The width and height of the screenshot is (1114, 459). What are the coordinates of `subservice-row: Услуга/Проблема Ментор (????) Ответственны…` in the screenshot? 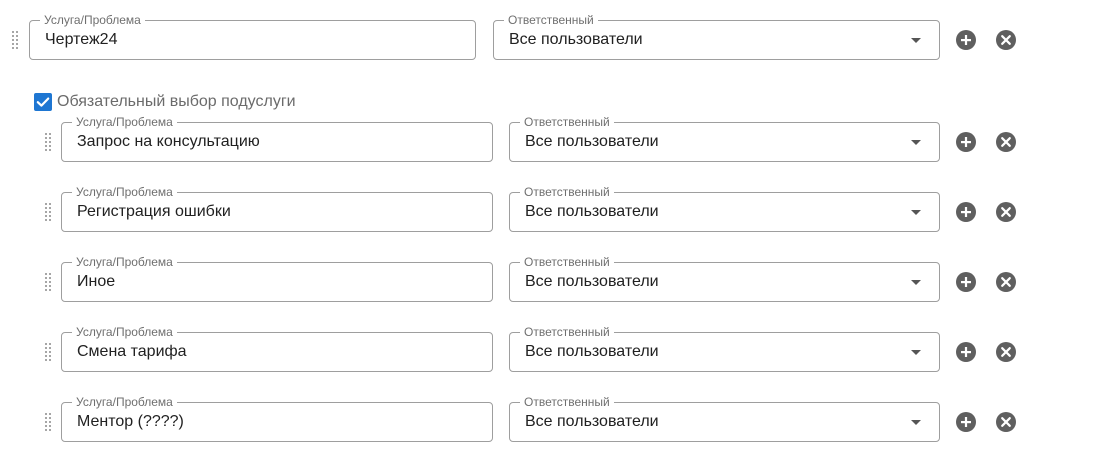 It's located at (557, 418).